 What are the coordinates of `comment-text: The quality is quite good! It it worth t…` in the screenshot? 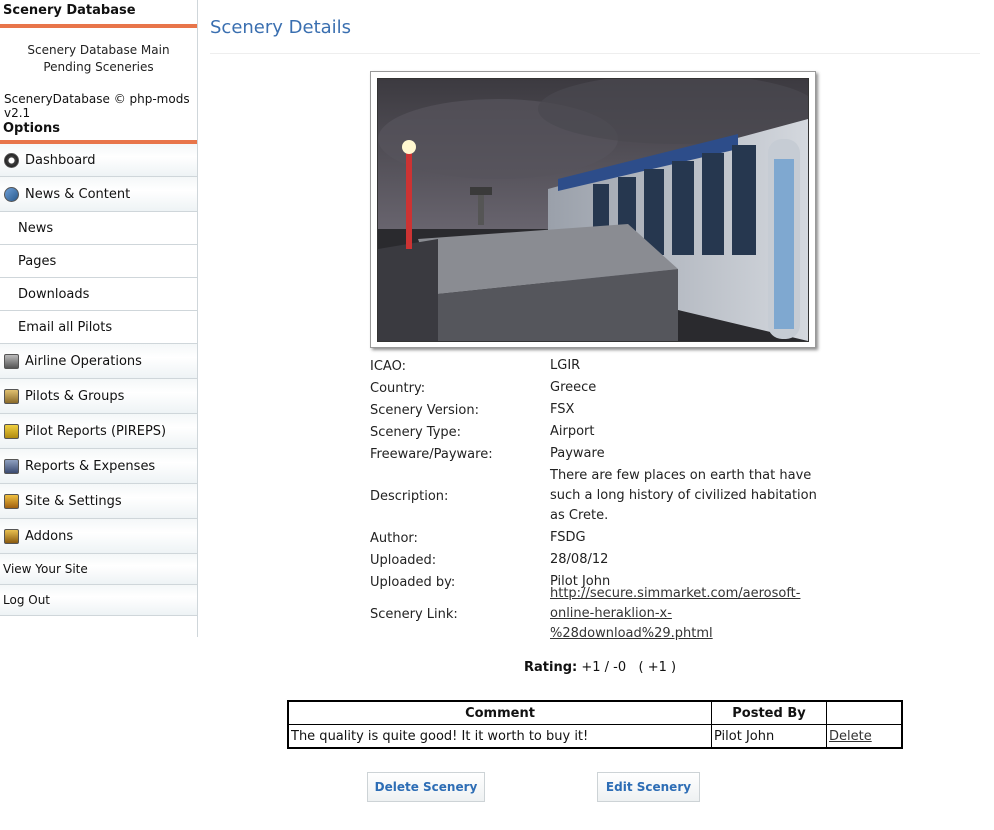 It's located at (499, 736).